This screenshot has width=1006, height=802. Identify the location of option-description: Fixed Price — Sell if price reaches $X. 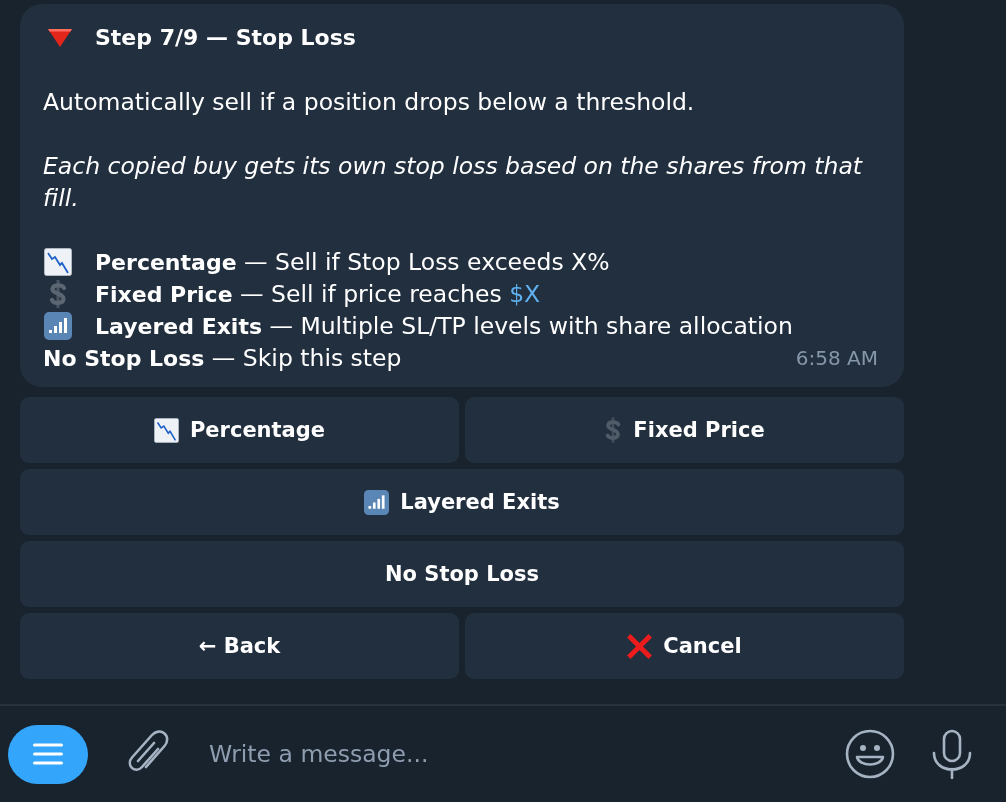
(318, 294).